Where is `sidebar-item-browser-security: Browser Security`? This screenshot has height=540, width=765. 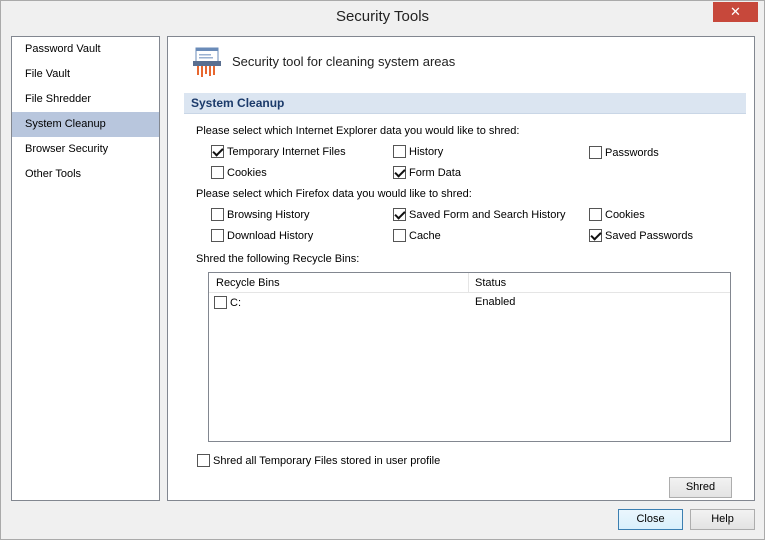 sidebar-item-browser-security: Browser Security is located at coordinates (85, 149).